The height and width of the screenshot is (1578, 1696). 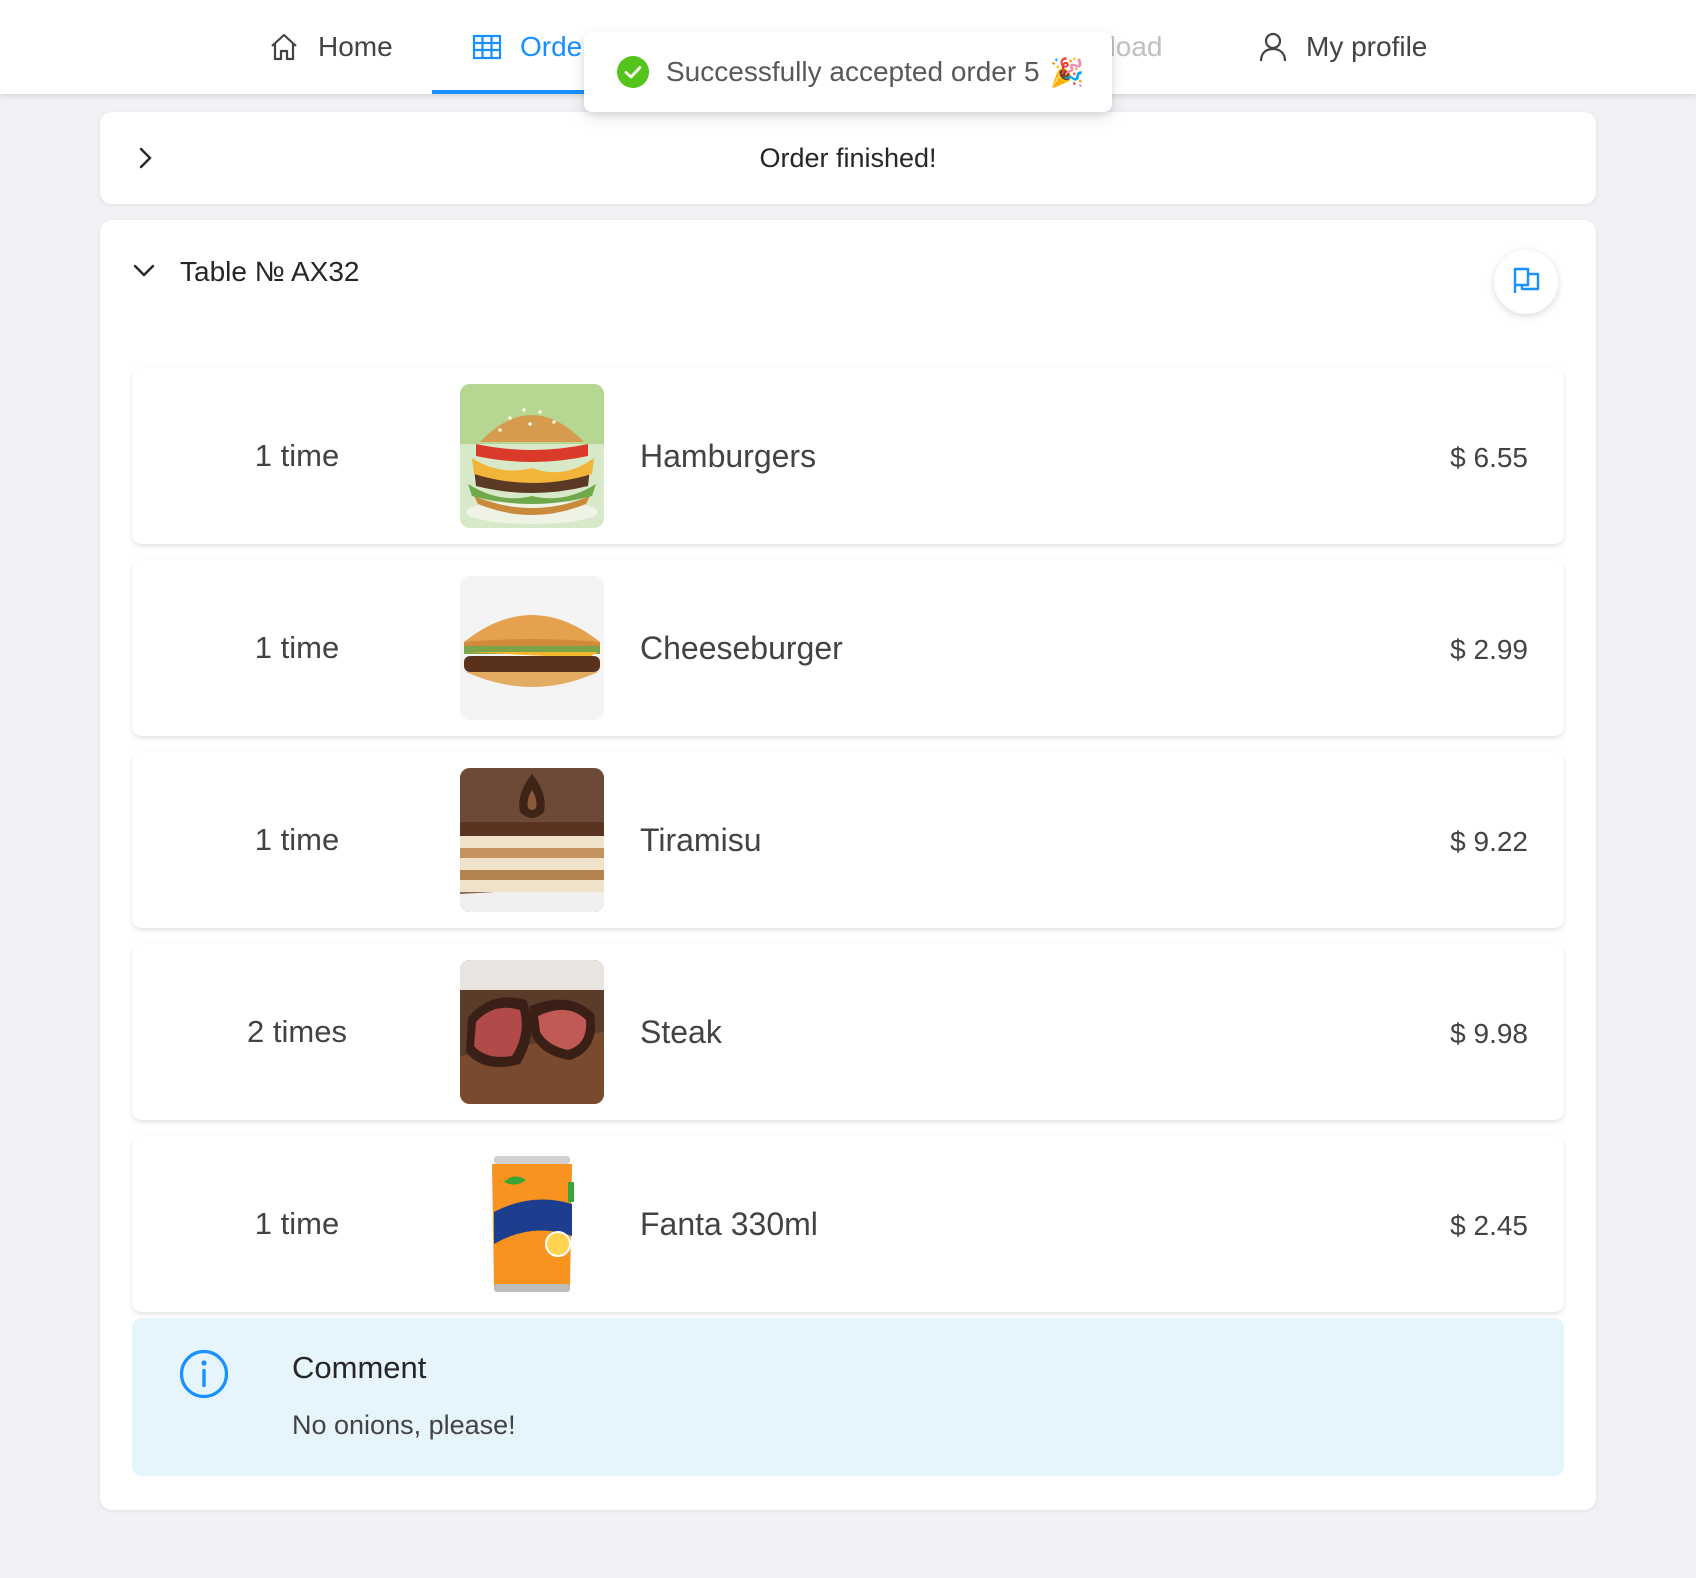 I want to click on order-item-row: 1 time Fanta 330ml $ 2.45, so click(x=848, y=1224).